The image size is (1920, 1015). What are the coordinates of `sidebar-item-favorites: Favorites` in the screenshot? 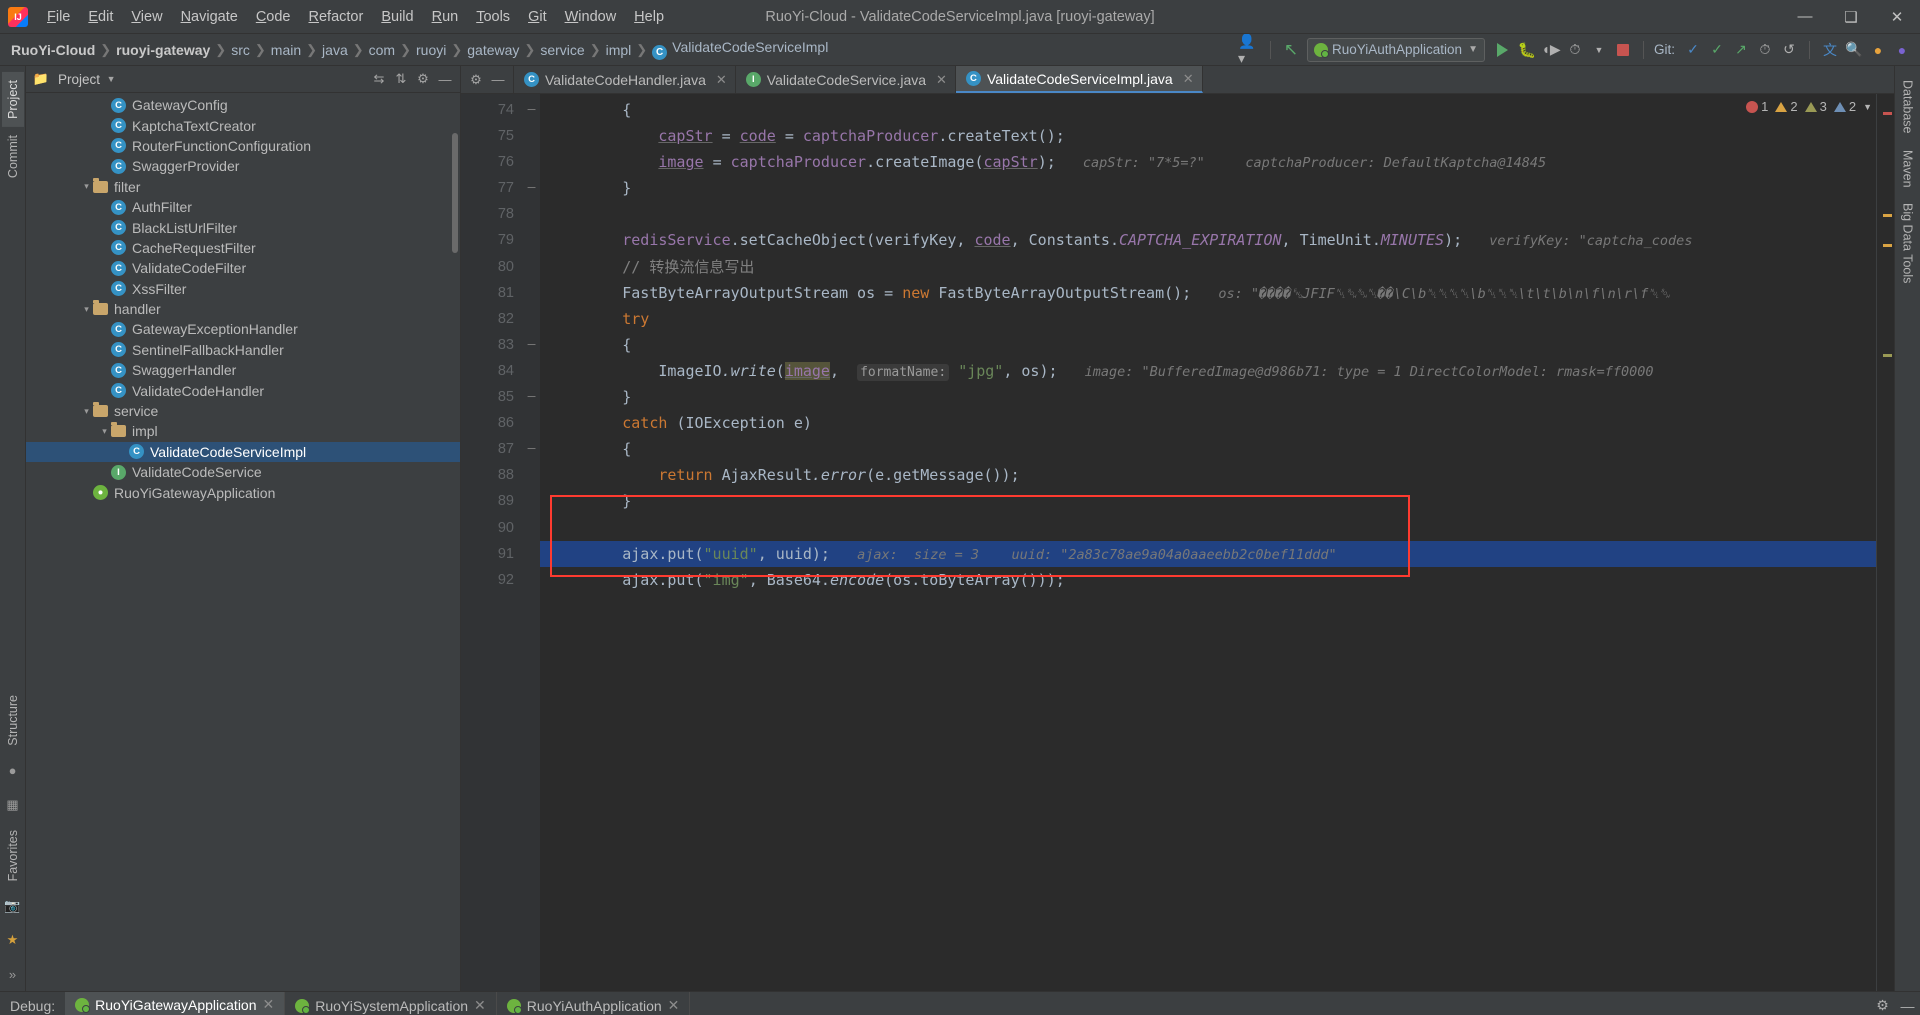 It's located at (13, 855).